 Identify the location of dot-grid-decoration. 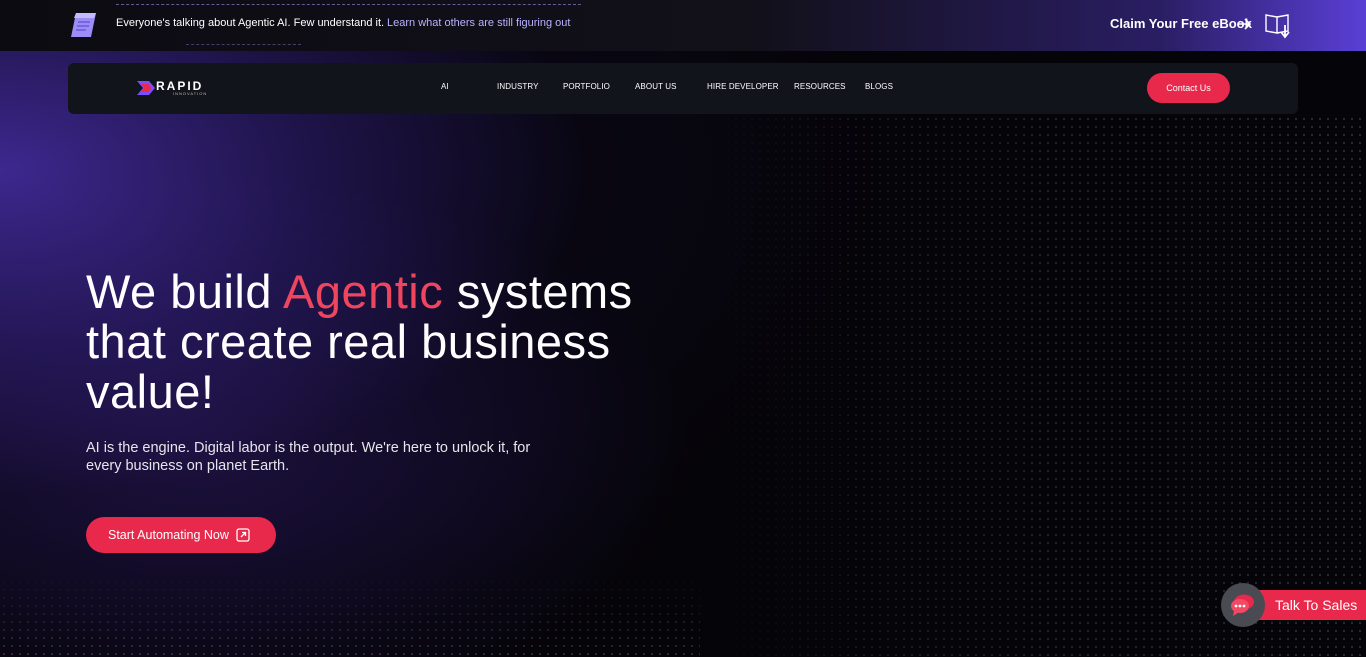
(350, 613).